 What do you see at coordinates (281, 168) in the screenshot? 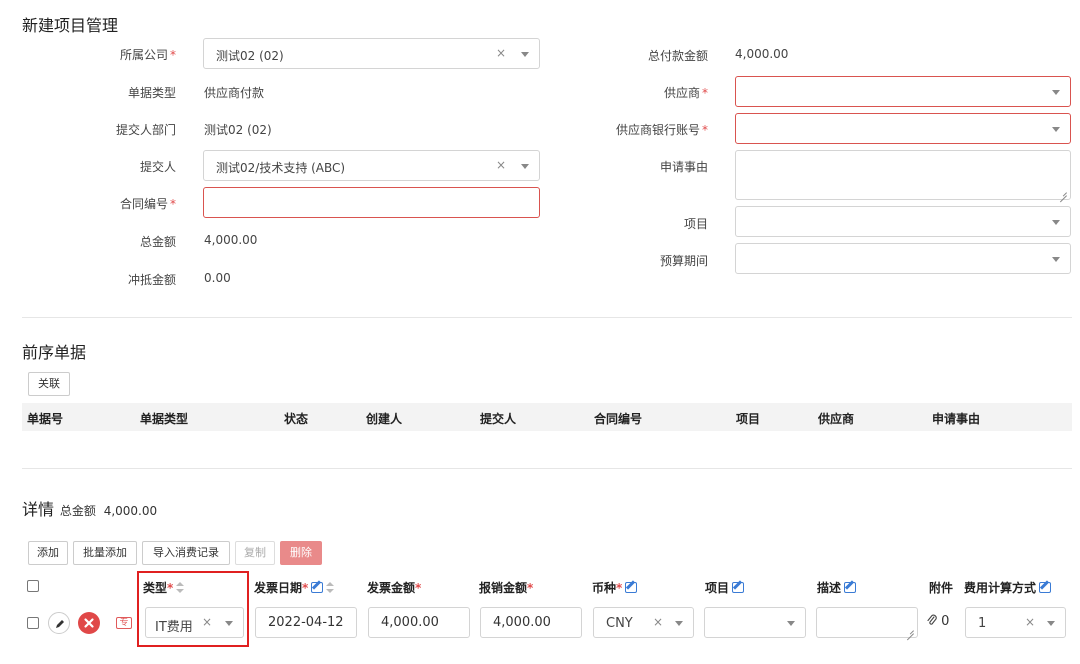
I see `submitter-value: 测试02/技术支持 (ABC)` at bounding box center [281, 168].